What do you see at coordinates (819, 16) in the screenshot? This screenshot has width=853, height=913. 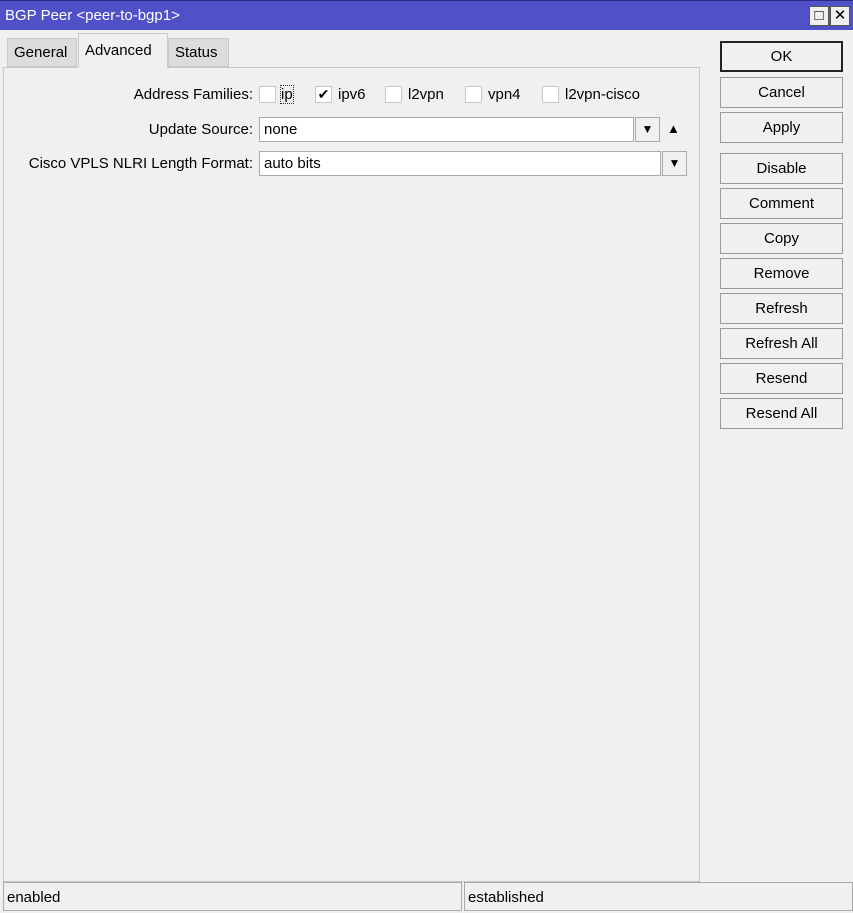 I see `maximize-icon: □` at bounding box center [819, 16].